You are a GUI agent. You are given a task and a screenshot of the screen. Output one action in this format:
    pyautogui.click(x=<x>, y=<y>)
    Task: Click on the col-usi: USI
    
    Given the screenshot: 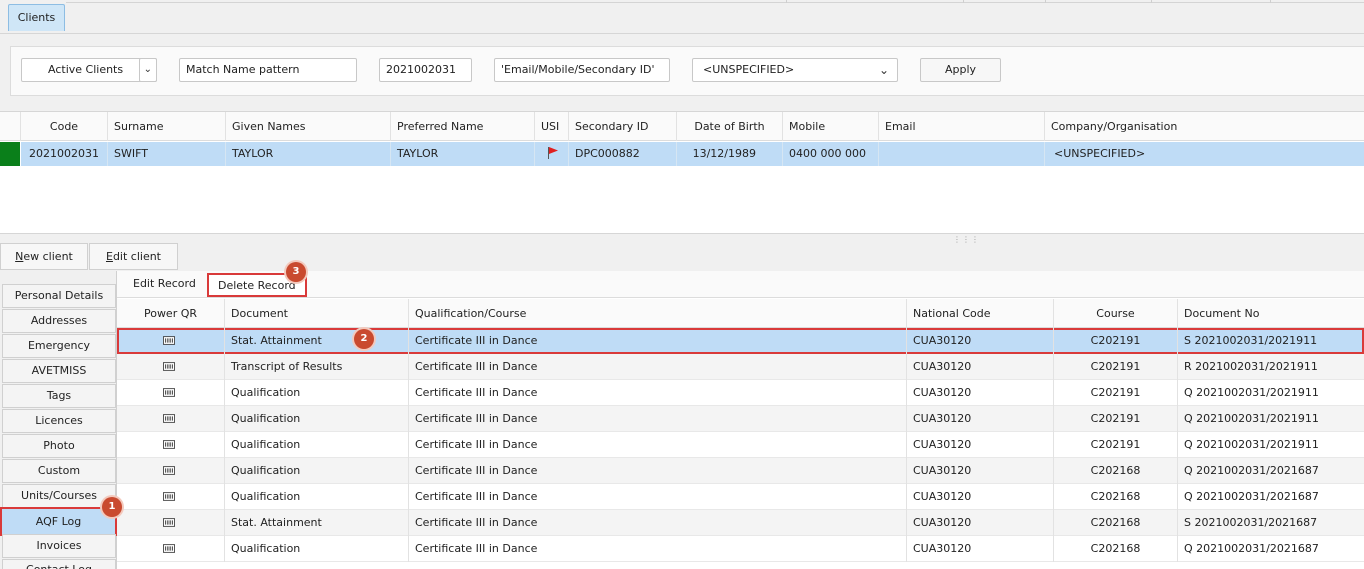 What is the action you would take?
    pyautogui.click(x=552, y=126)
    